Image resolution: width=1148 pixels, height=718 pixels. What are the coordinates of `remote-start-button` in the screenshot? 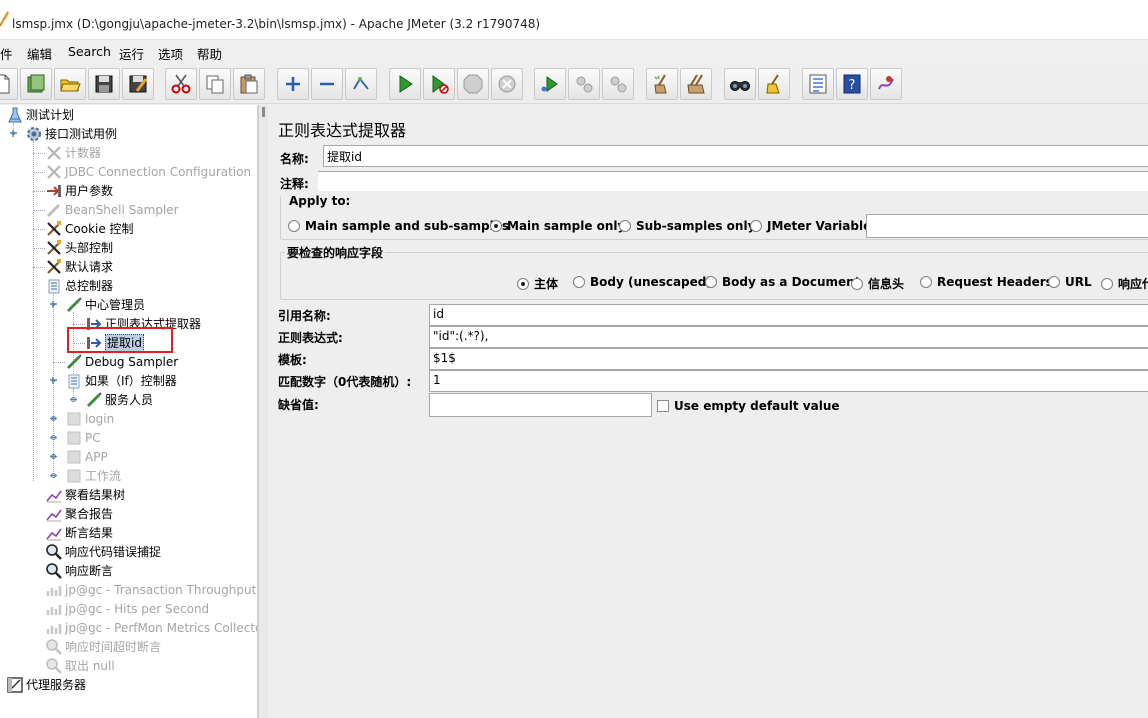 It's located at (550, 84).